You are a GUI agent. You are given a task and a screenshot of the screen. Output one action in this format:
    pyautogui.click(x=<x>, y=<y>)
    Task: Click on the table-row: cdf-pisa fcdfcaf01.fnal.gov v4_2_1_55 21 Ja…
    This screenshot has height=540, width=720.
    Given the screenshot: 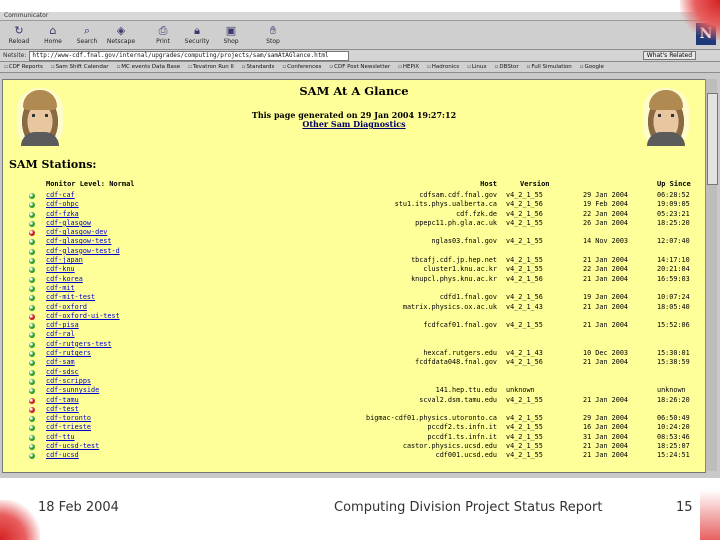 What is the action you would take?
    pyautogui.click(x=354, y=325)
    